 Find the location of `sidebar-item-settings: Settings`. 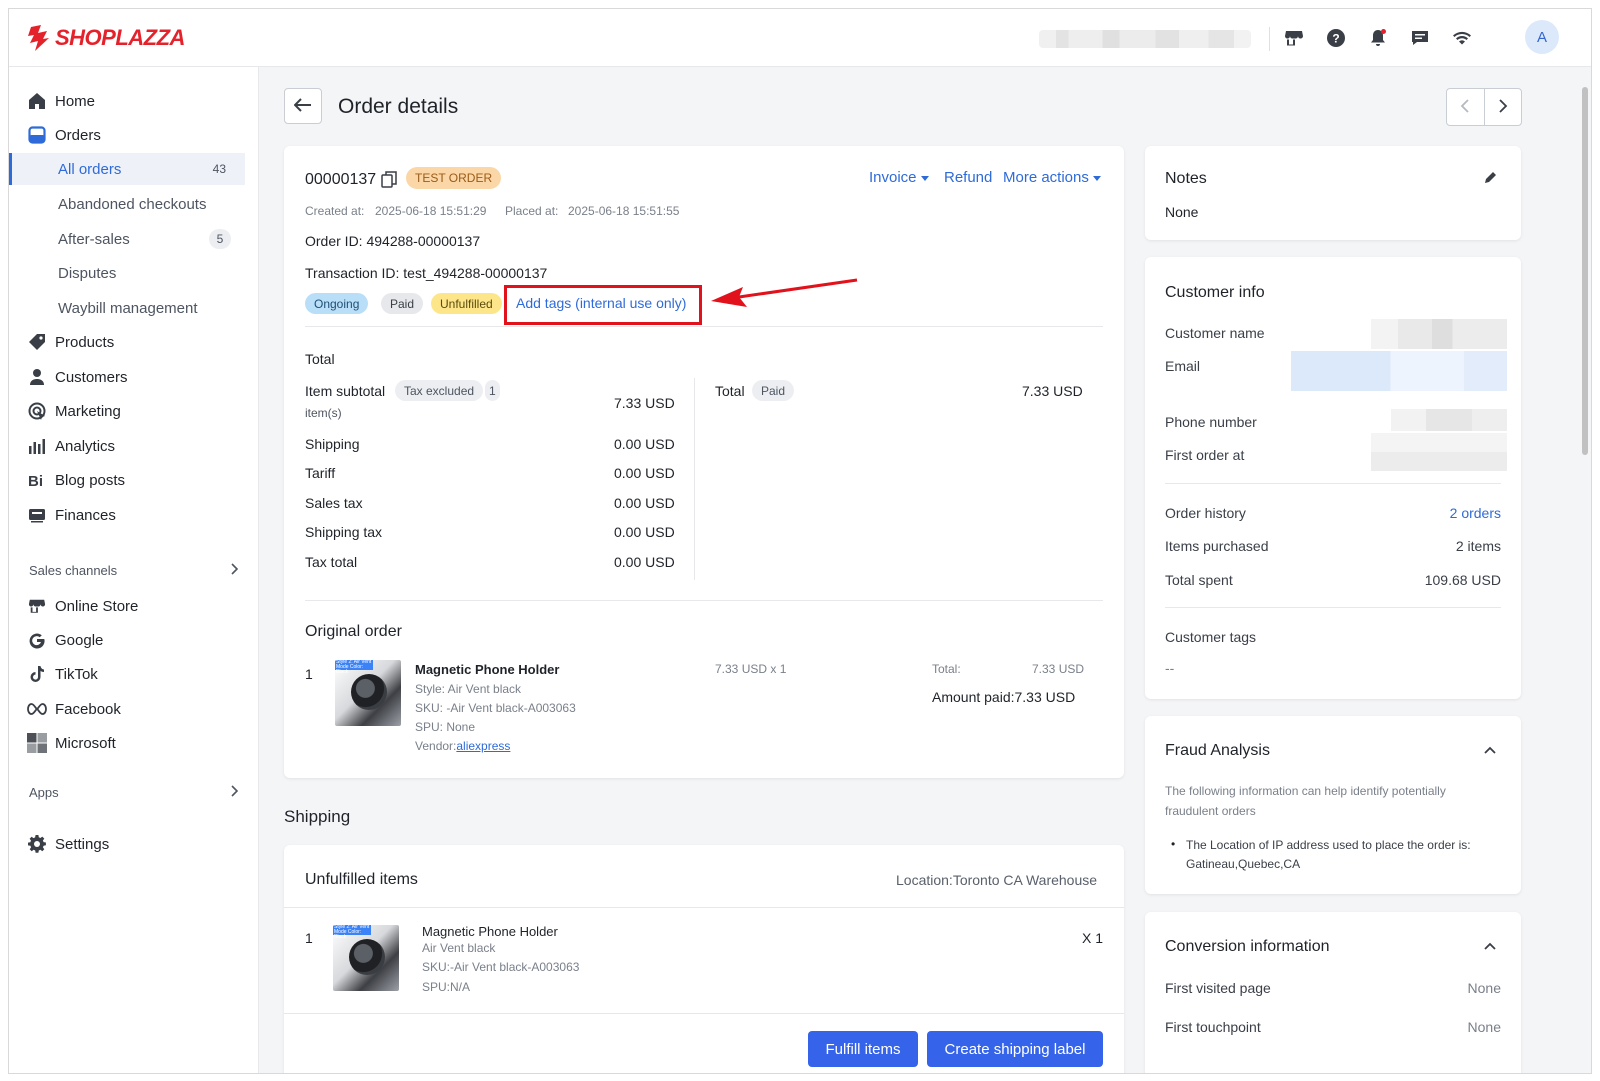

sidebar-item-settings: Settings is located at coordinates (127, 844).